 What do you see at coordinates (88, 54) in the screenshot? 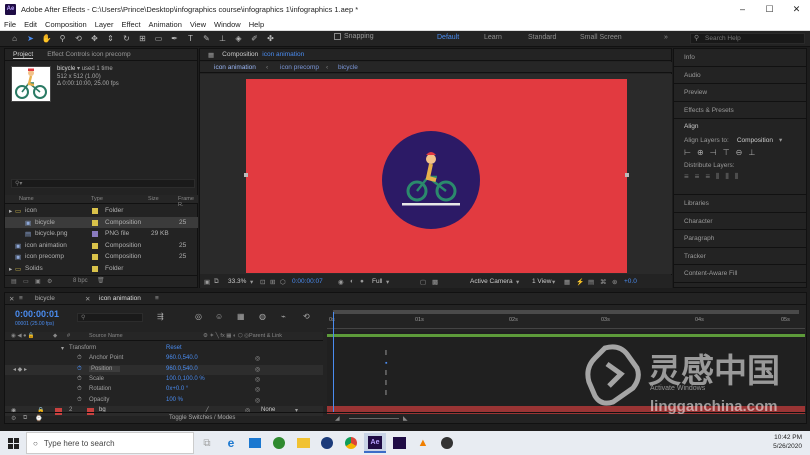
I see `tab-effect-controls: Effect Controls icon precomp` at bounding box center [88, 54].